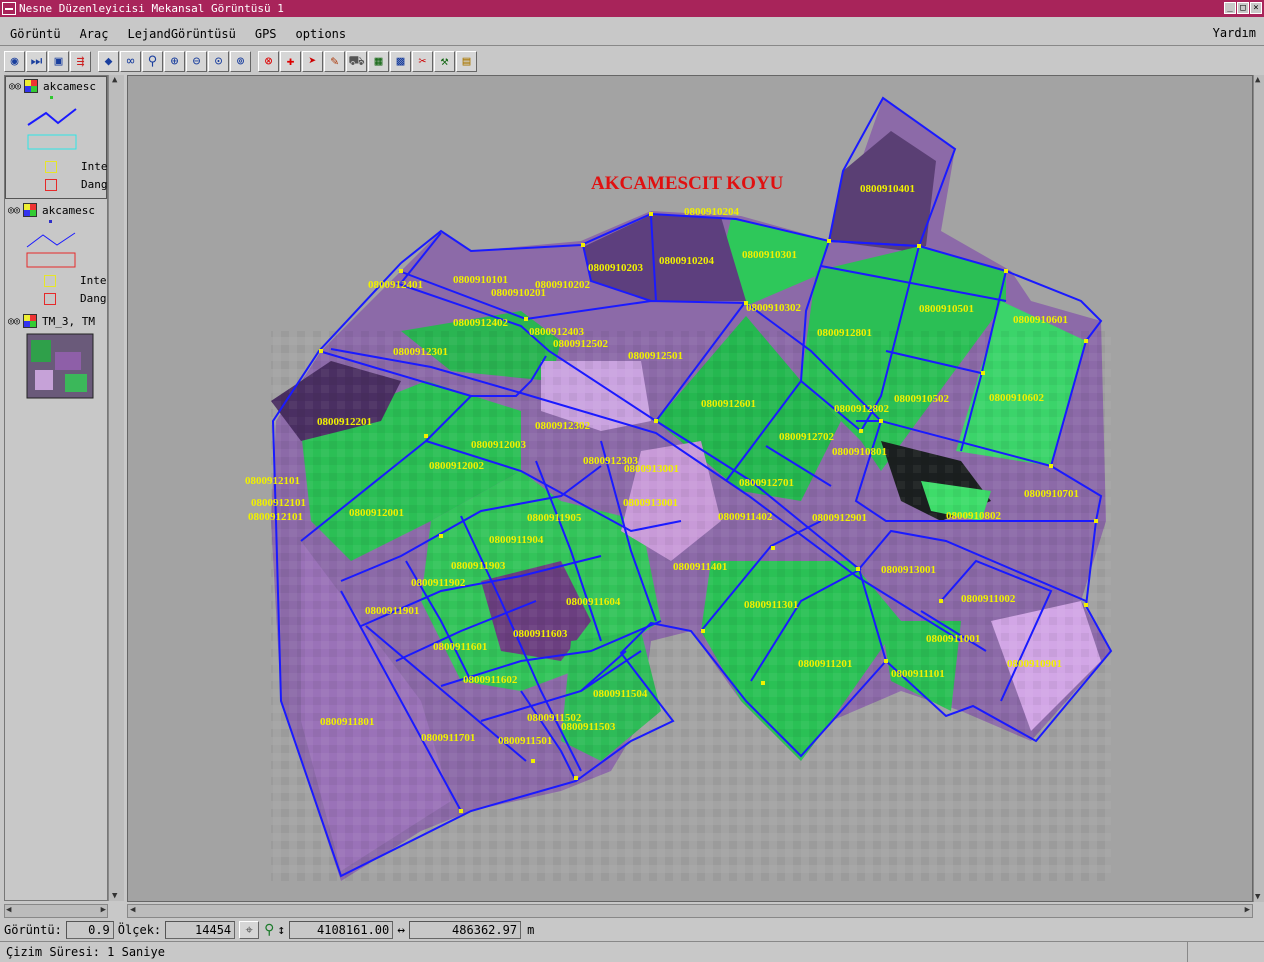 The width and height of the screenshot is (1264, 962). What do you see at coordinates (196, 61) in the screenshot?
I see `zoom-out-icon: ⊖` at bounding box center [196, 61].